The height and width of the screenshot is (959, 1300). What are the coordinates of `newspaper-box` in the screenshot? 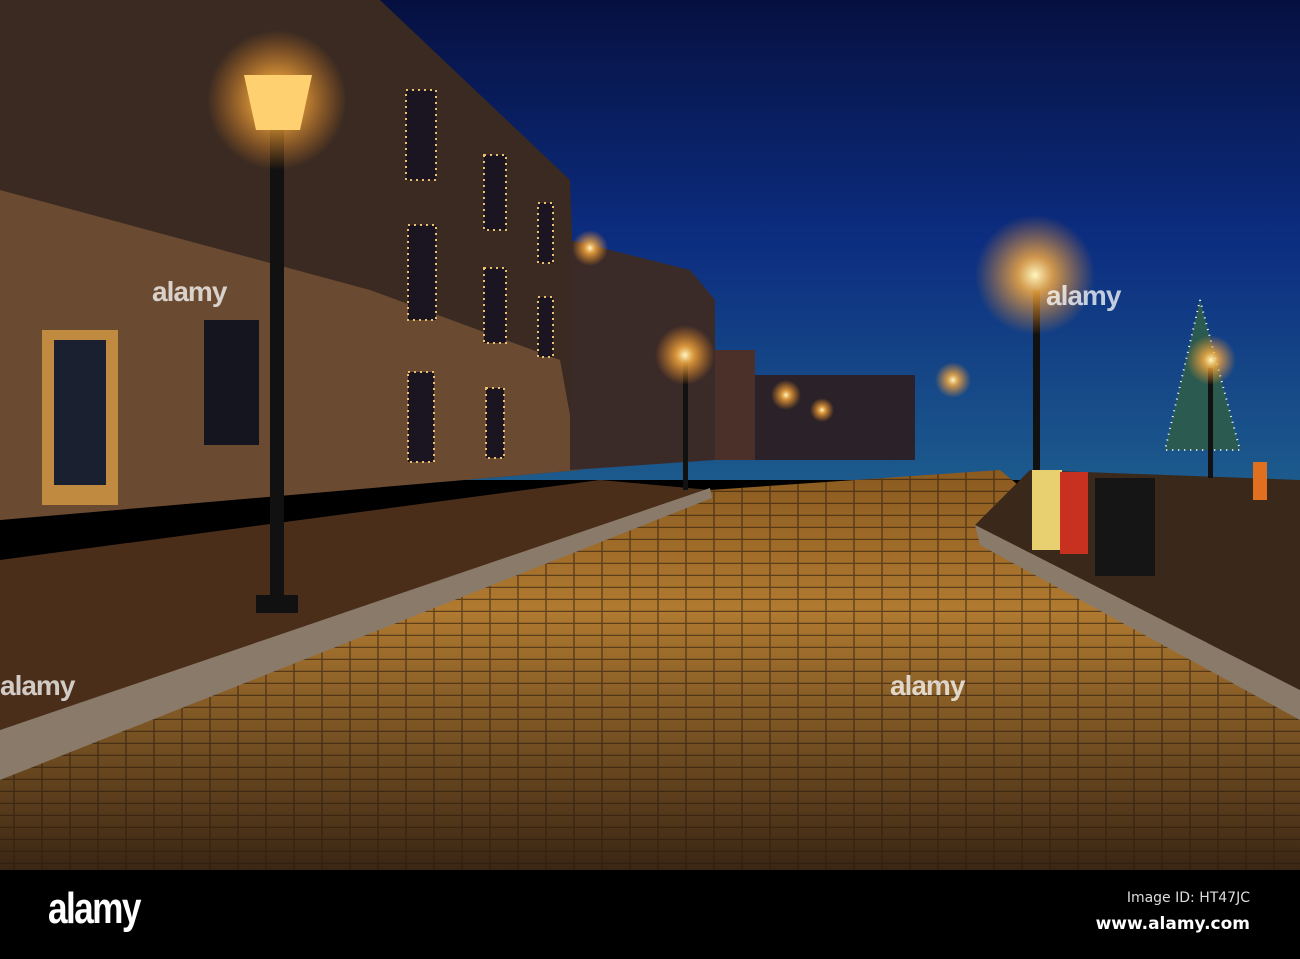 It's located at (1047, 510).